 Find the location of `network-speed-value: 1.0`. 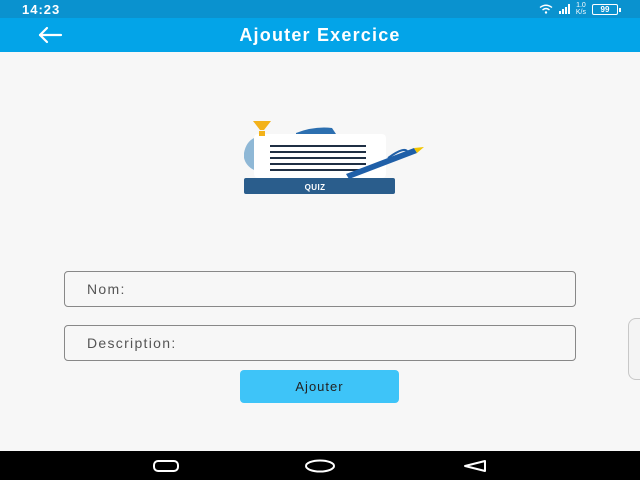

network-speed-value: 1.0 is located at coordinates (581, 5).